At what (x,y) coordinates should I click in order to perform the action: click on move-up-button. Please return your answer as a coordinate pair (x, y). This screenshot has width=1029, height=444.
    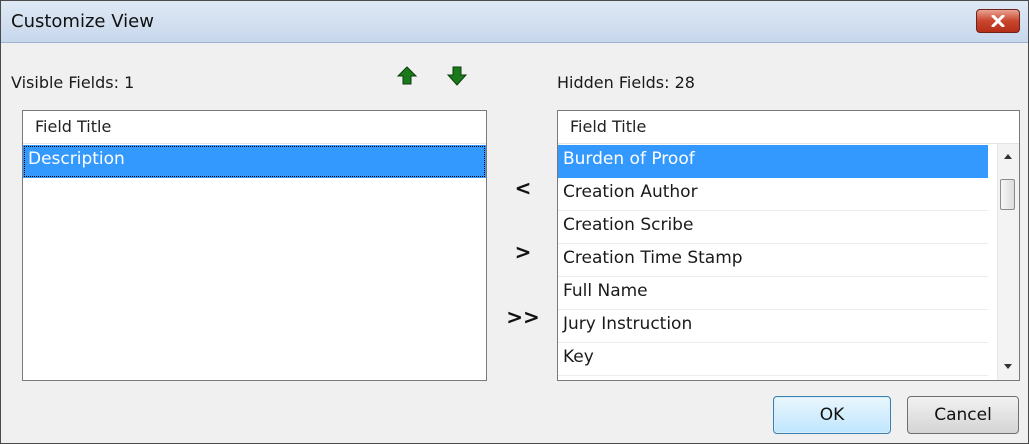
    Looking at the image, I should click on (407, 76).